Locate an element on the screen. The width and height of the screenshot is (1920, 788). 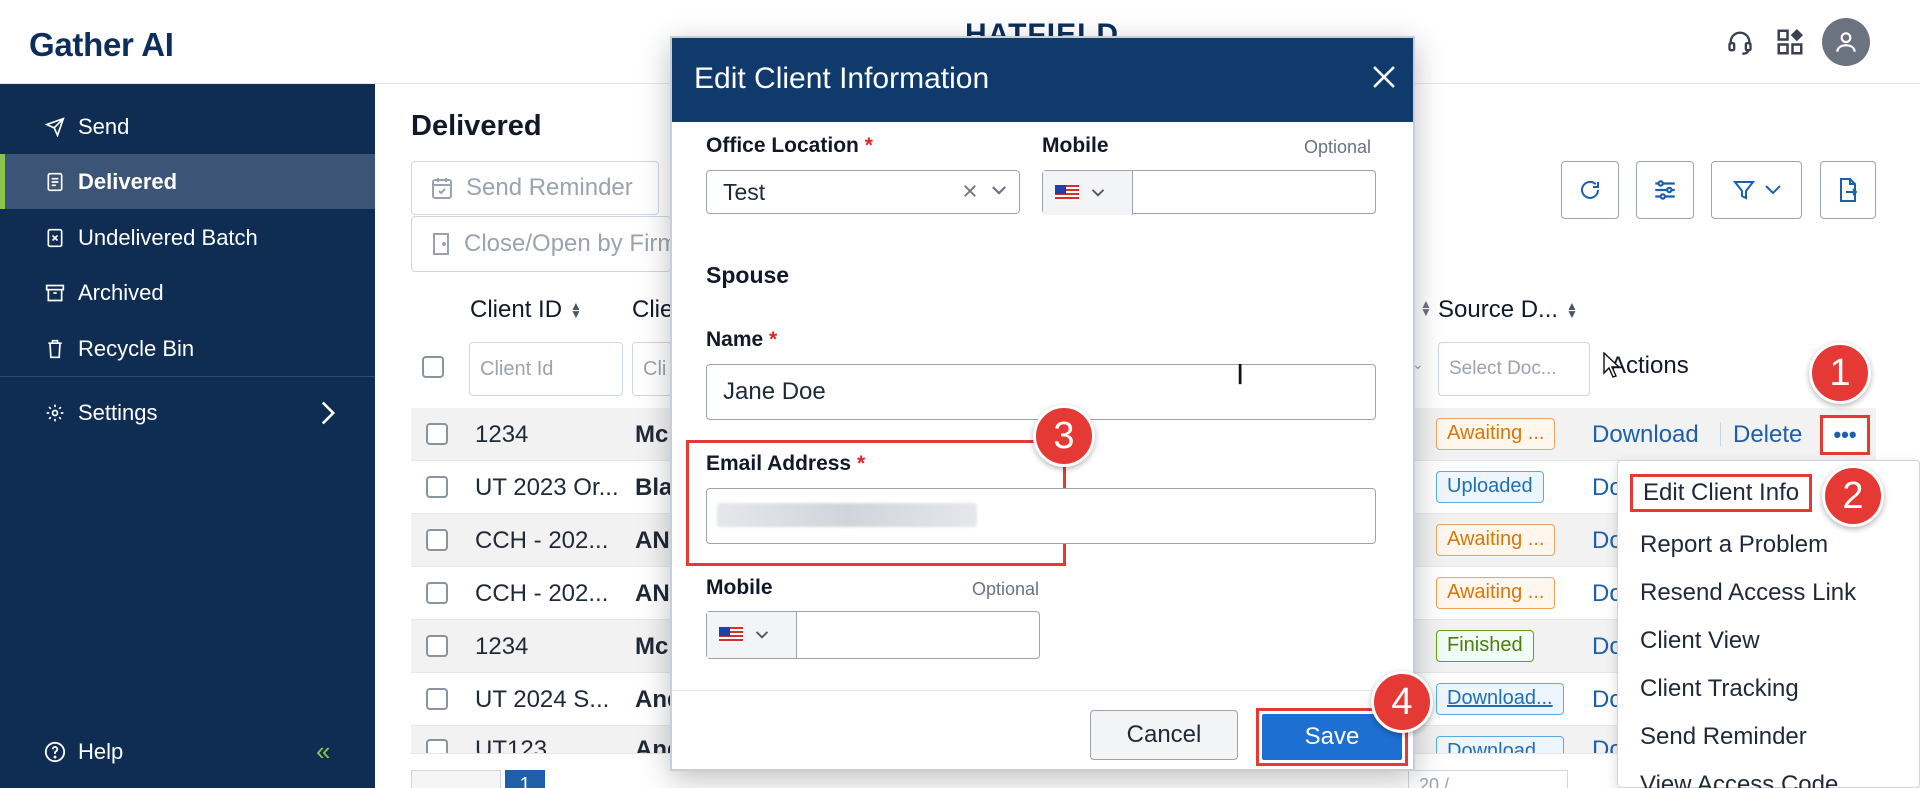
sidebar-item-label: Send is located at coordinates (104, 126).